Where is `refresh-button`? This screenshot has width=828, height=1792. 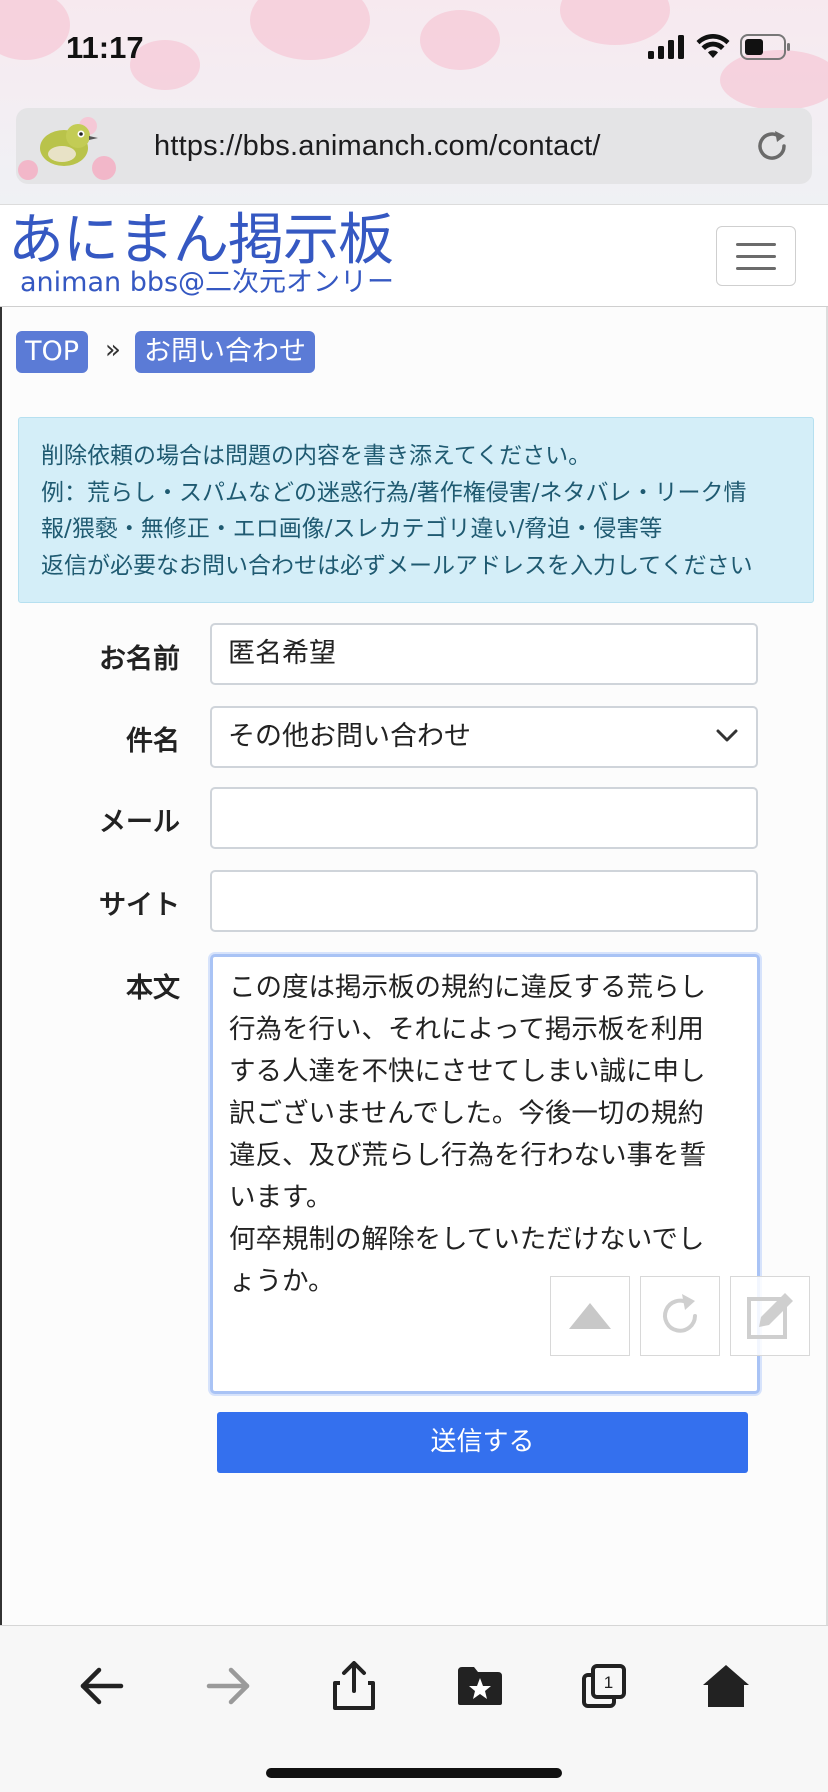
refresh-button is located at coordinates (680, 1316).